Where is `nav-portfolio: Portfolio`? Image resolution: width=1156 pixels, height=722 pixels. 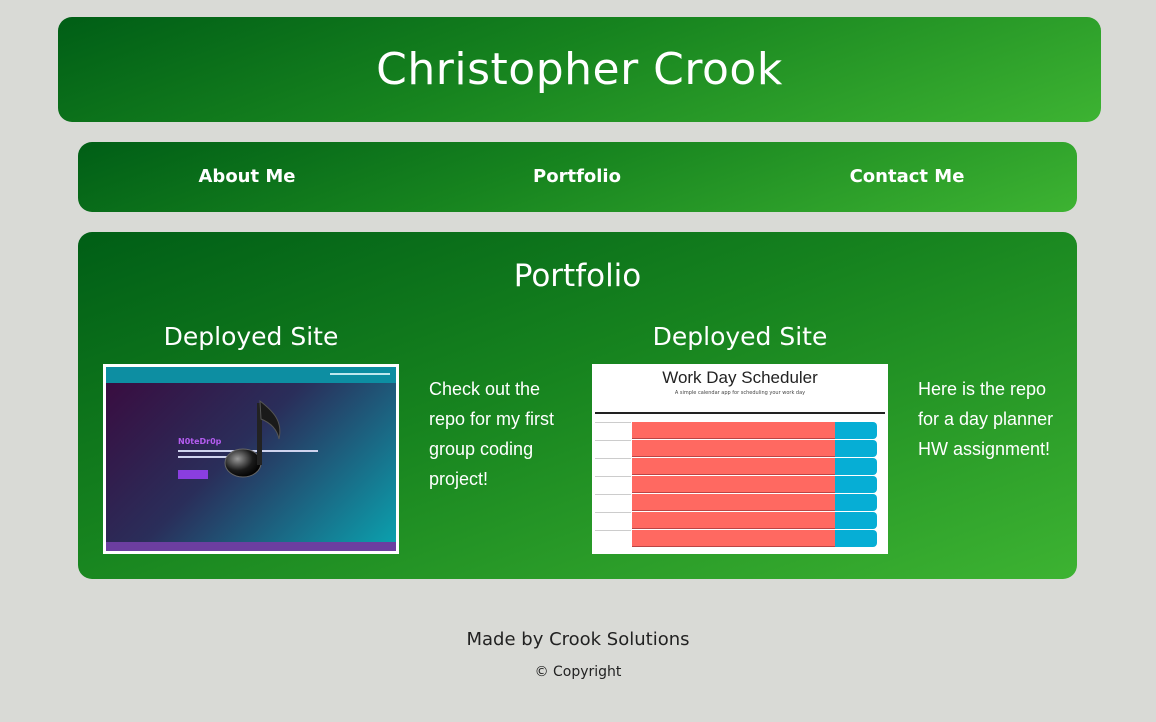
nav-portfolio: Portfolio is located at coordinates (577, 177).